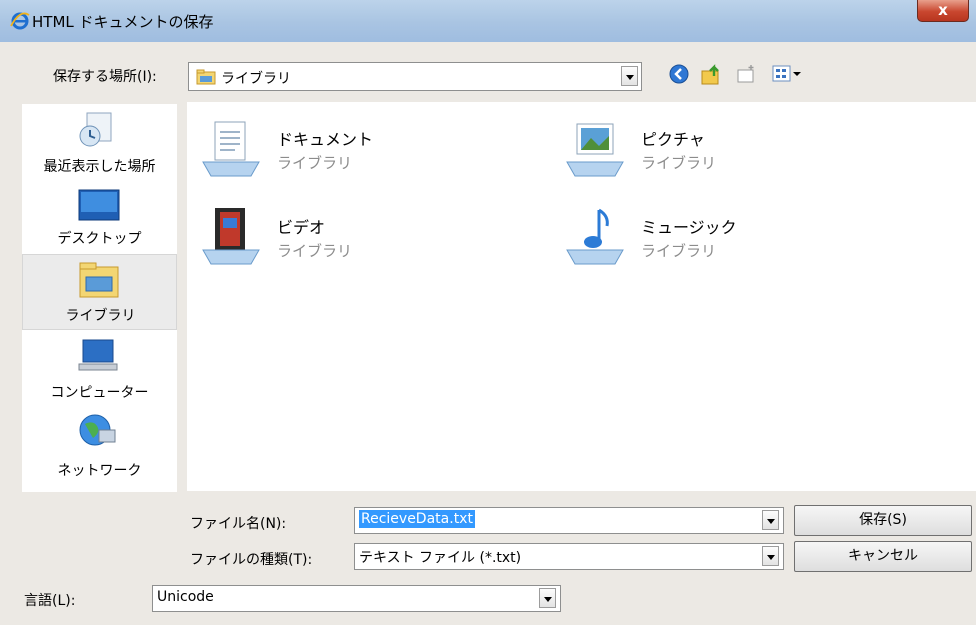 This screenshot has width=976, height=625. I want to click on language-select: Unicode, so click(356, 598).